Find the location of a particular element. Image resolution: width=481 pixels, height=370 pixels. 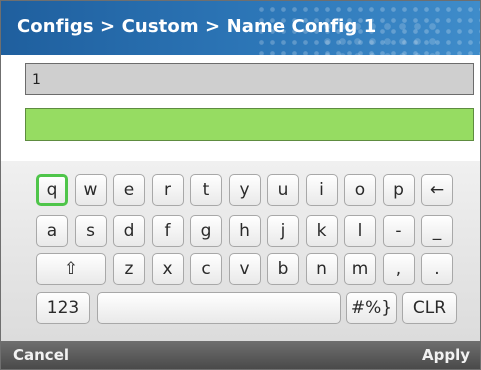

key-l: l is located at coordinates (360, 231).